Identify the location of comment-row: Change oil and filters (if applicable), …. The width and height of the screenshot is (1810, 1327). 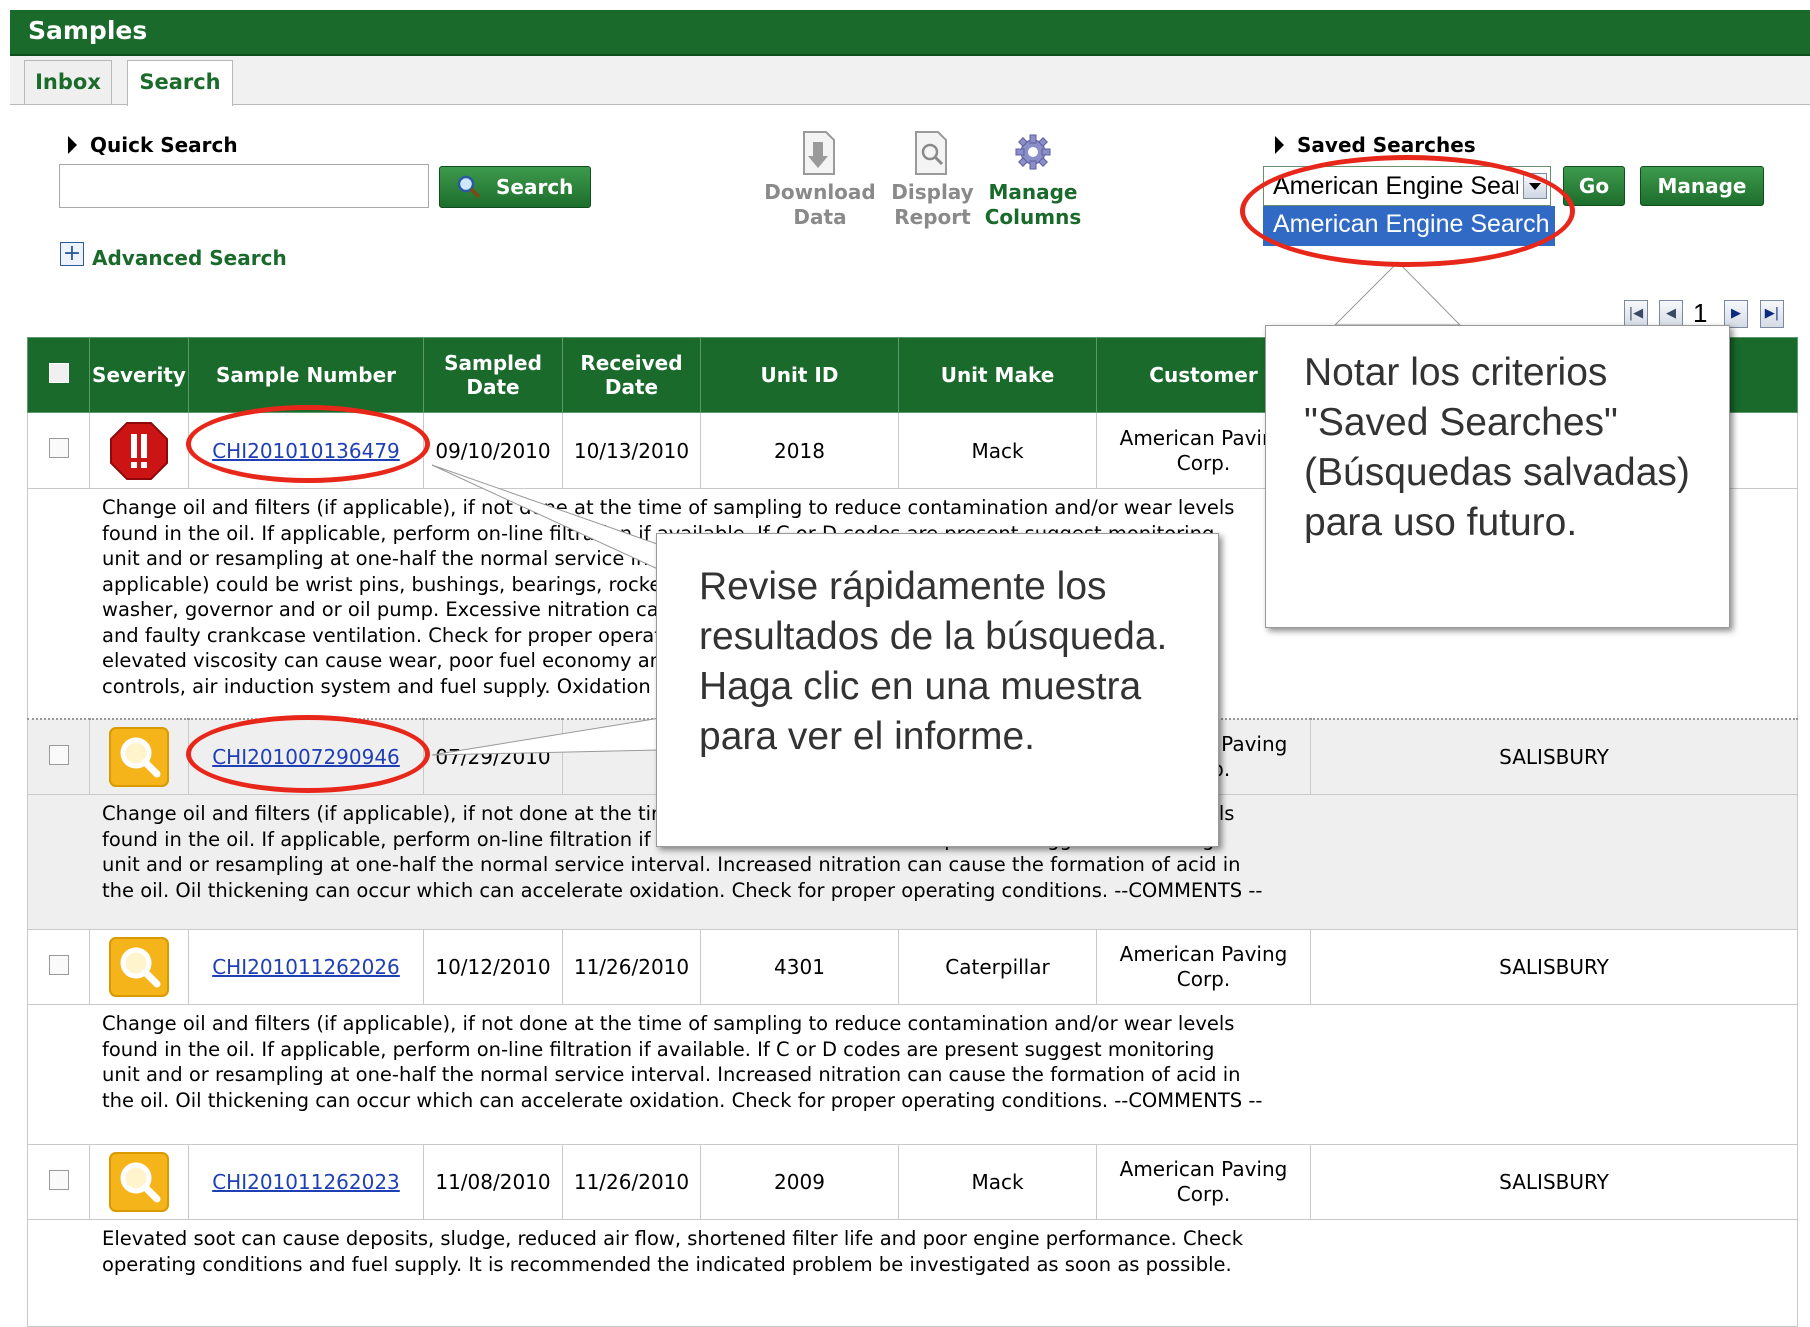
(912, 1074).